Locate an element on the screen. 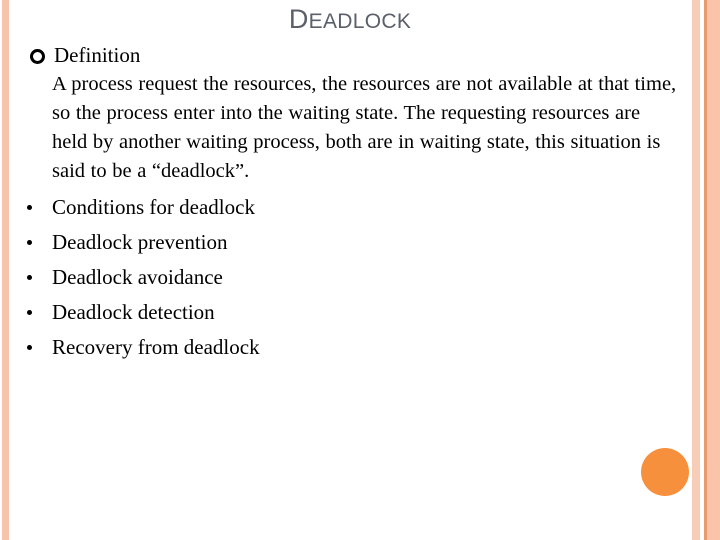 The image size is (720, 540). list-item-label: Deadlock prevention is located at coordinates (140, 242).